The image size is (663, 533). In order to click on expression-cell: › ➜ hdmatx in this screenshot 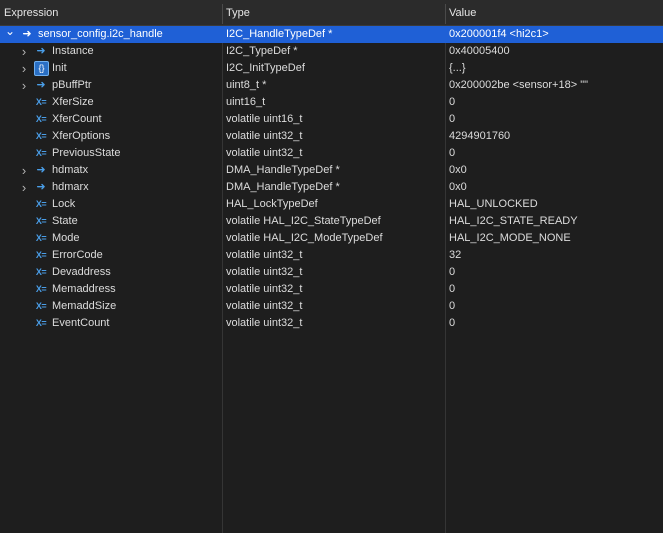, I will do `click(111, 170)`.